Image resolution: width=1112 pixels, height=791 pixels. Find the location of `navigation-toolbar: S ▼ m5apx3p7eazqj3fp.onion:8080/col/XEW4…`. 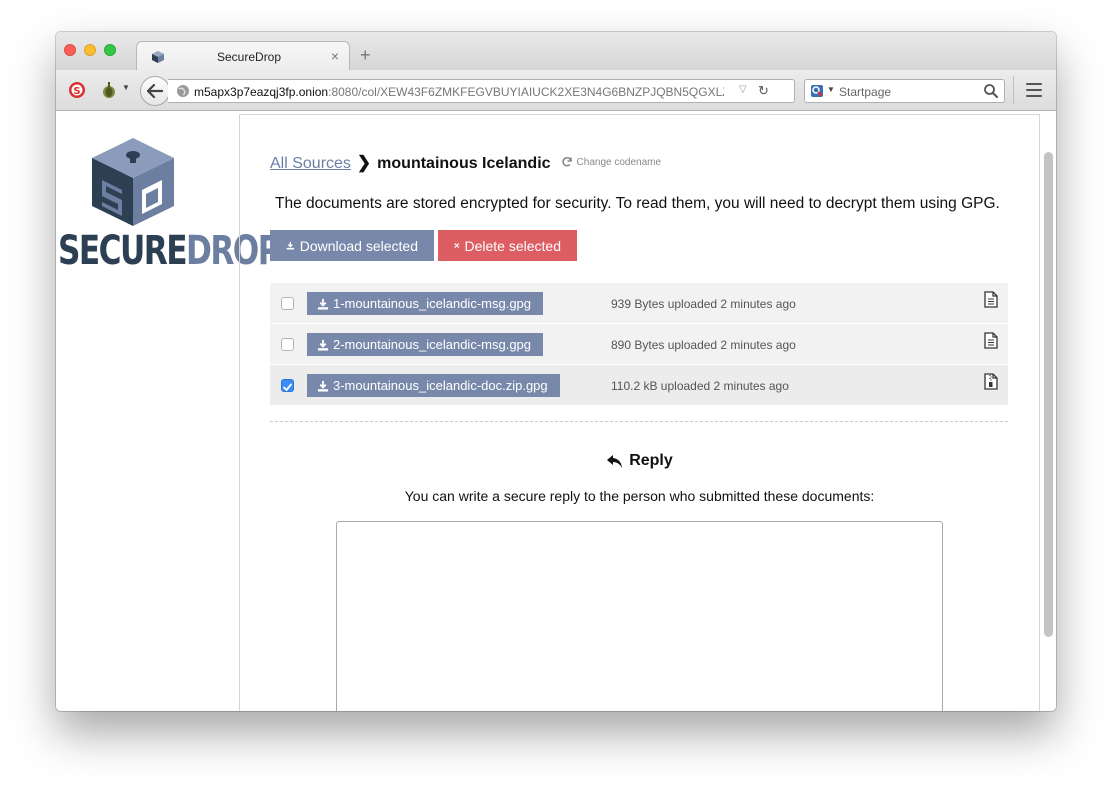

navigation-toolbar: S ▼ m5apx3p7eazqj3fp.onion:8080/col/XEW4… is located at coordinates (556, 90).